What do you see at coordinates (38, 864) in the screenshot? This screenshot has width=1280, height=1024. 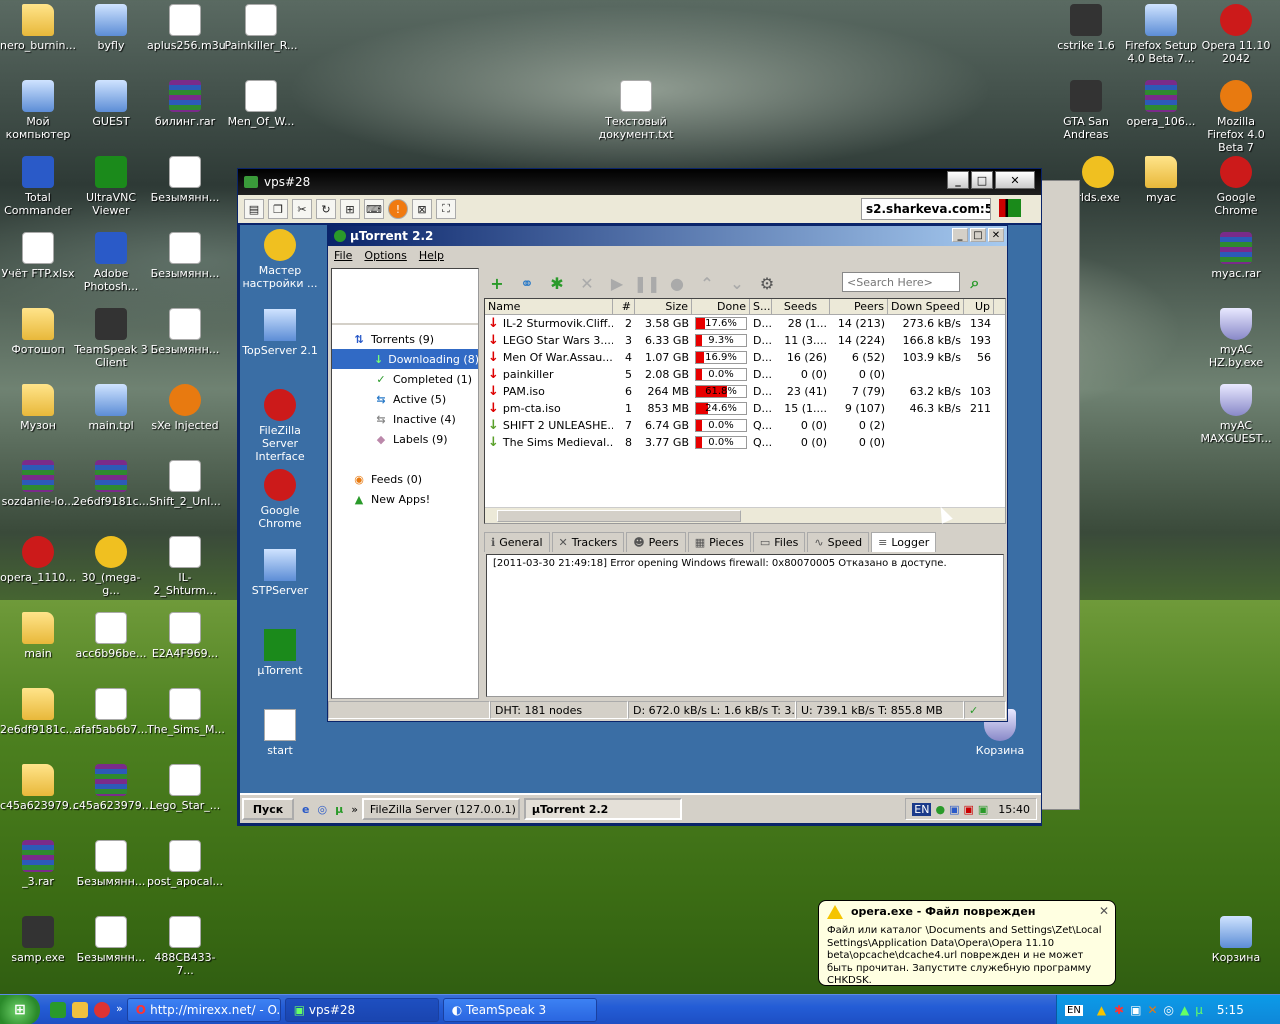 I see `desktop-icon: _3.rar` at bounding box center [38, 864].